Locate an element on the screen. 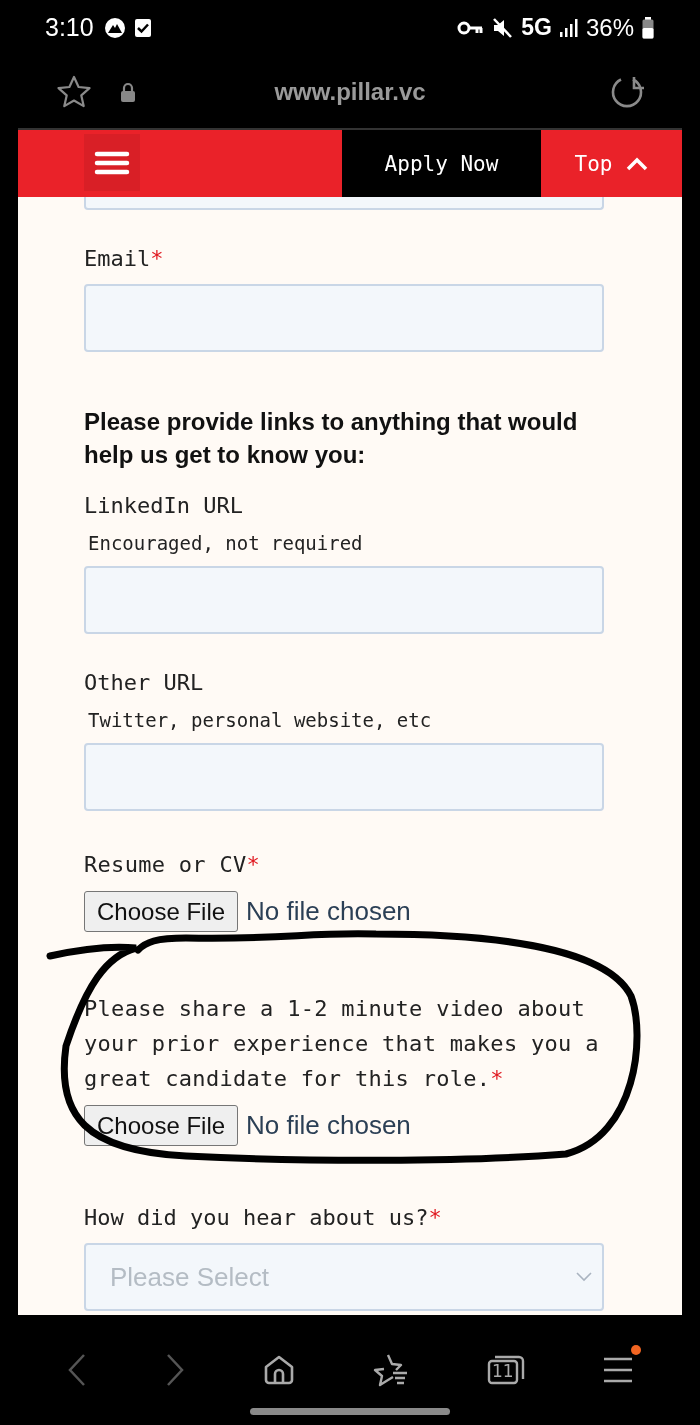 The width and height of the screenshot is (700, 1425). chevron-down-icon is located at coordinates (584, 1277).